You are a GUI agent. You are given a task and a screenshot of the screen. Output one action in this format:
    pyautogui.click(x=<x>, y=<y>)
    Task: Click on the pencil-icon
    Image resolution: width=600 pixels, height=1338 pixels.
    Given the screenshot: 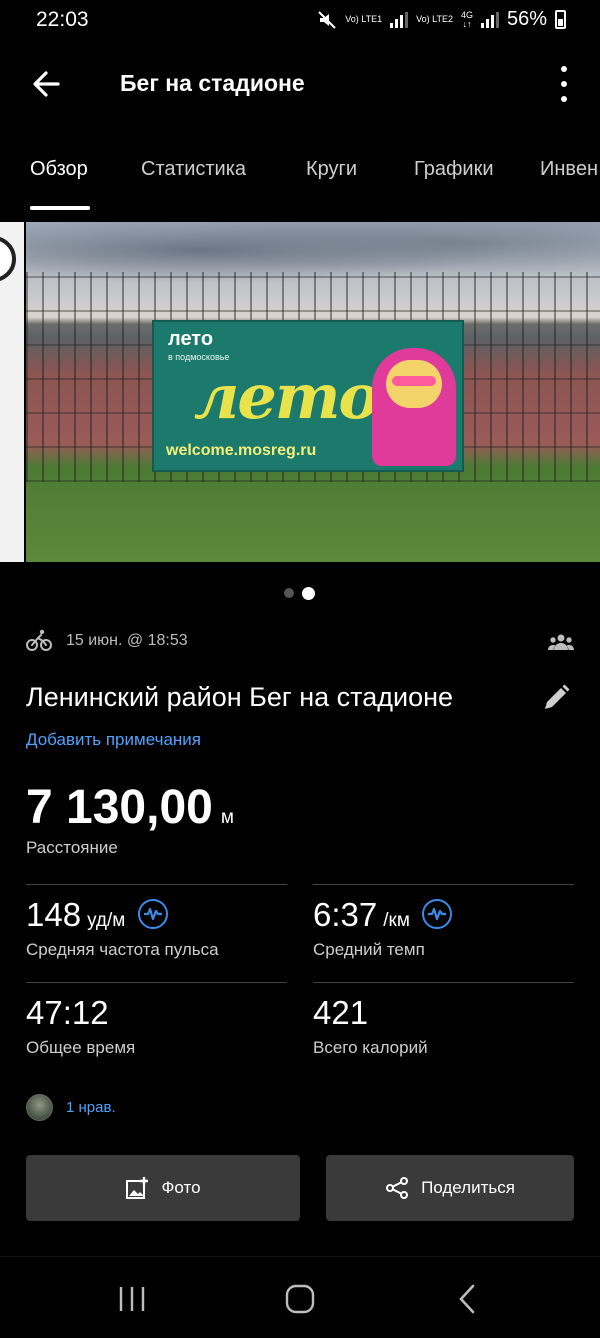 What is the action you would take?
    pyautogui.click(x=557, y=696)
    